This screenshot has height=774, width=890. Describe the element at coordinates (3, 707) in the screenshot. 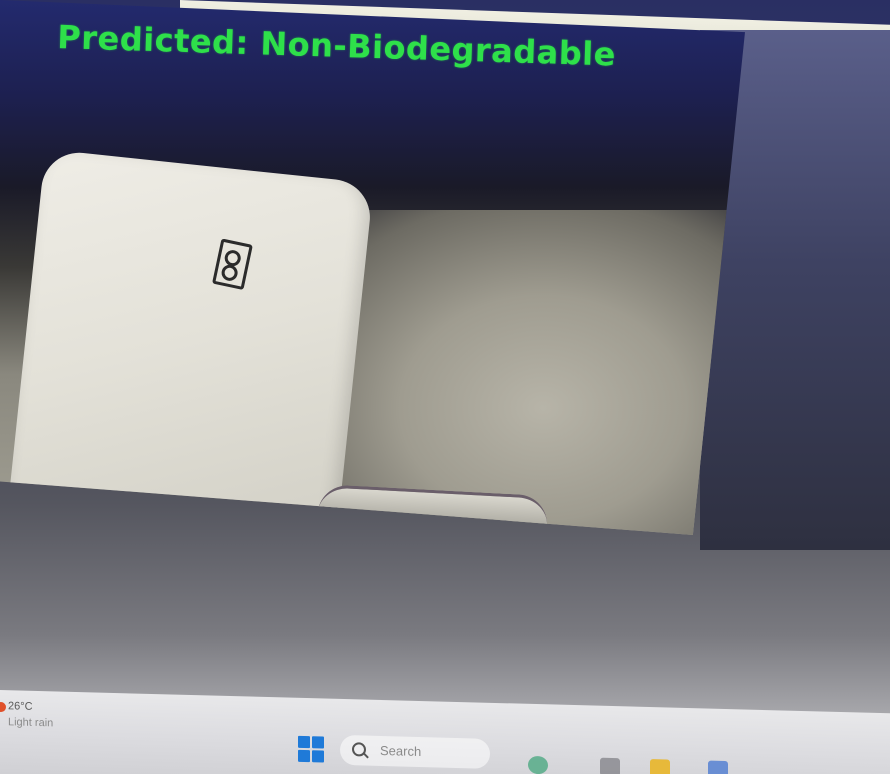

I see `weather-rain-icon` at that location.